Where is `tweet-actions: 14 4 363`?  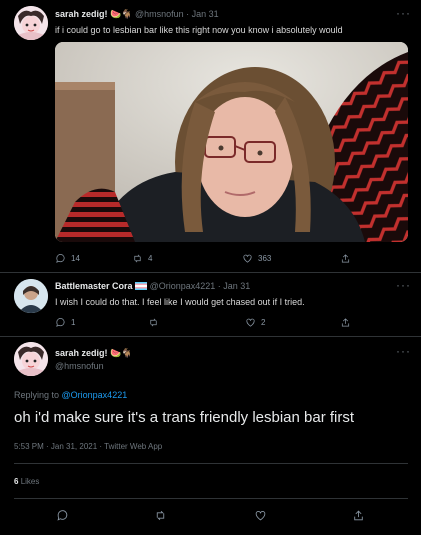
tweet-actions: 14 4 363 is located at coordinates (231, 258).